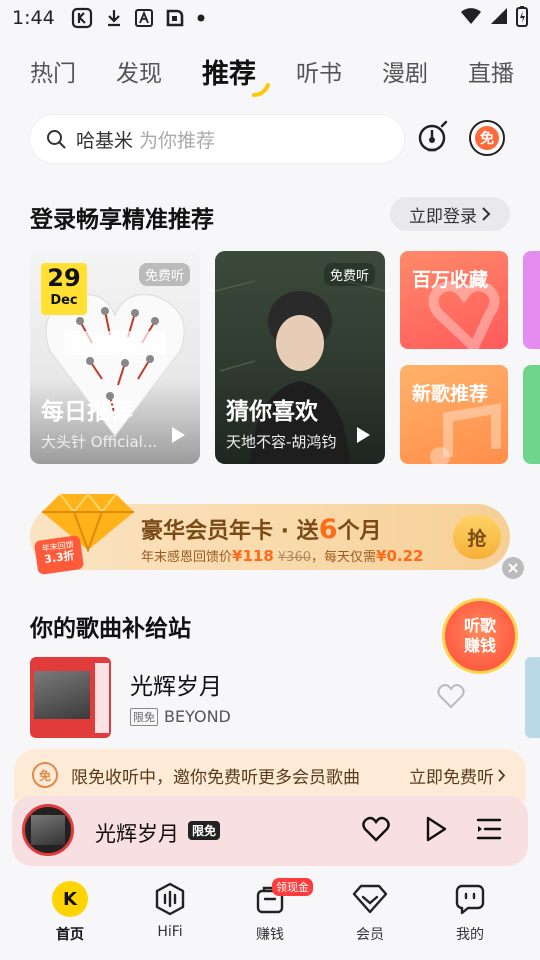  What do you see at coordinates (253, 556) in the screenshot?
I see `vip-price: ¥118` at bounding box center [253, 556].